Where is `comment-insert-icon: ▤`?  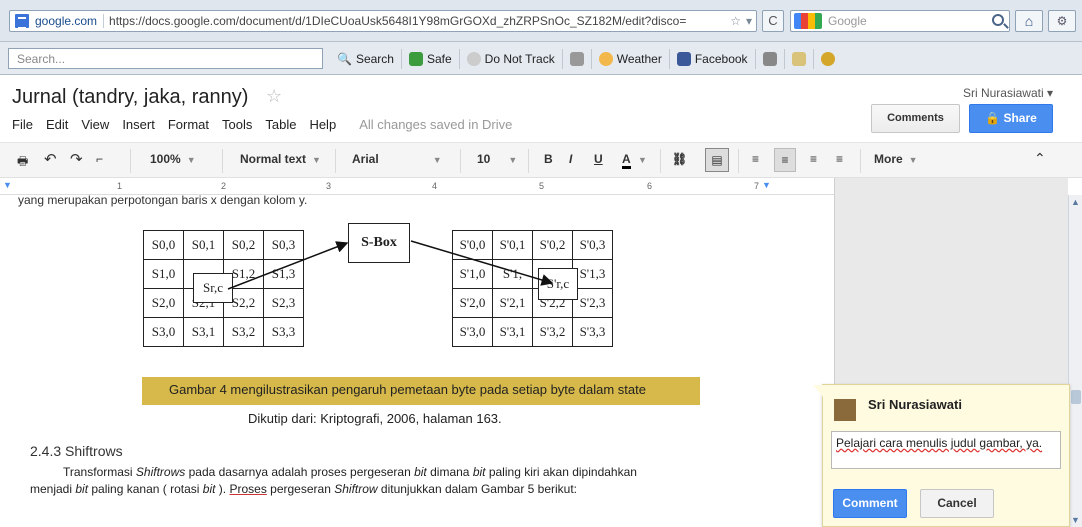
comment-insert-icon: ▤ is located at coordinates (717, 160).